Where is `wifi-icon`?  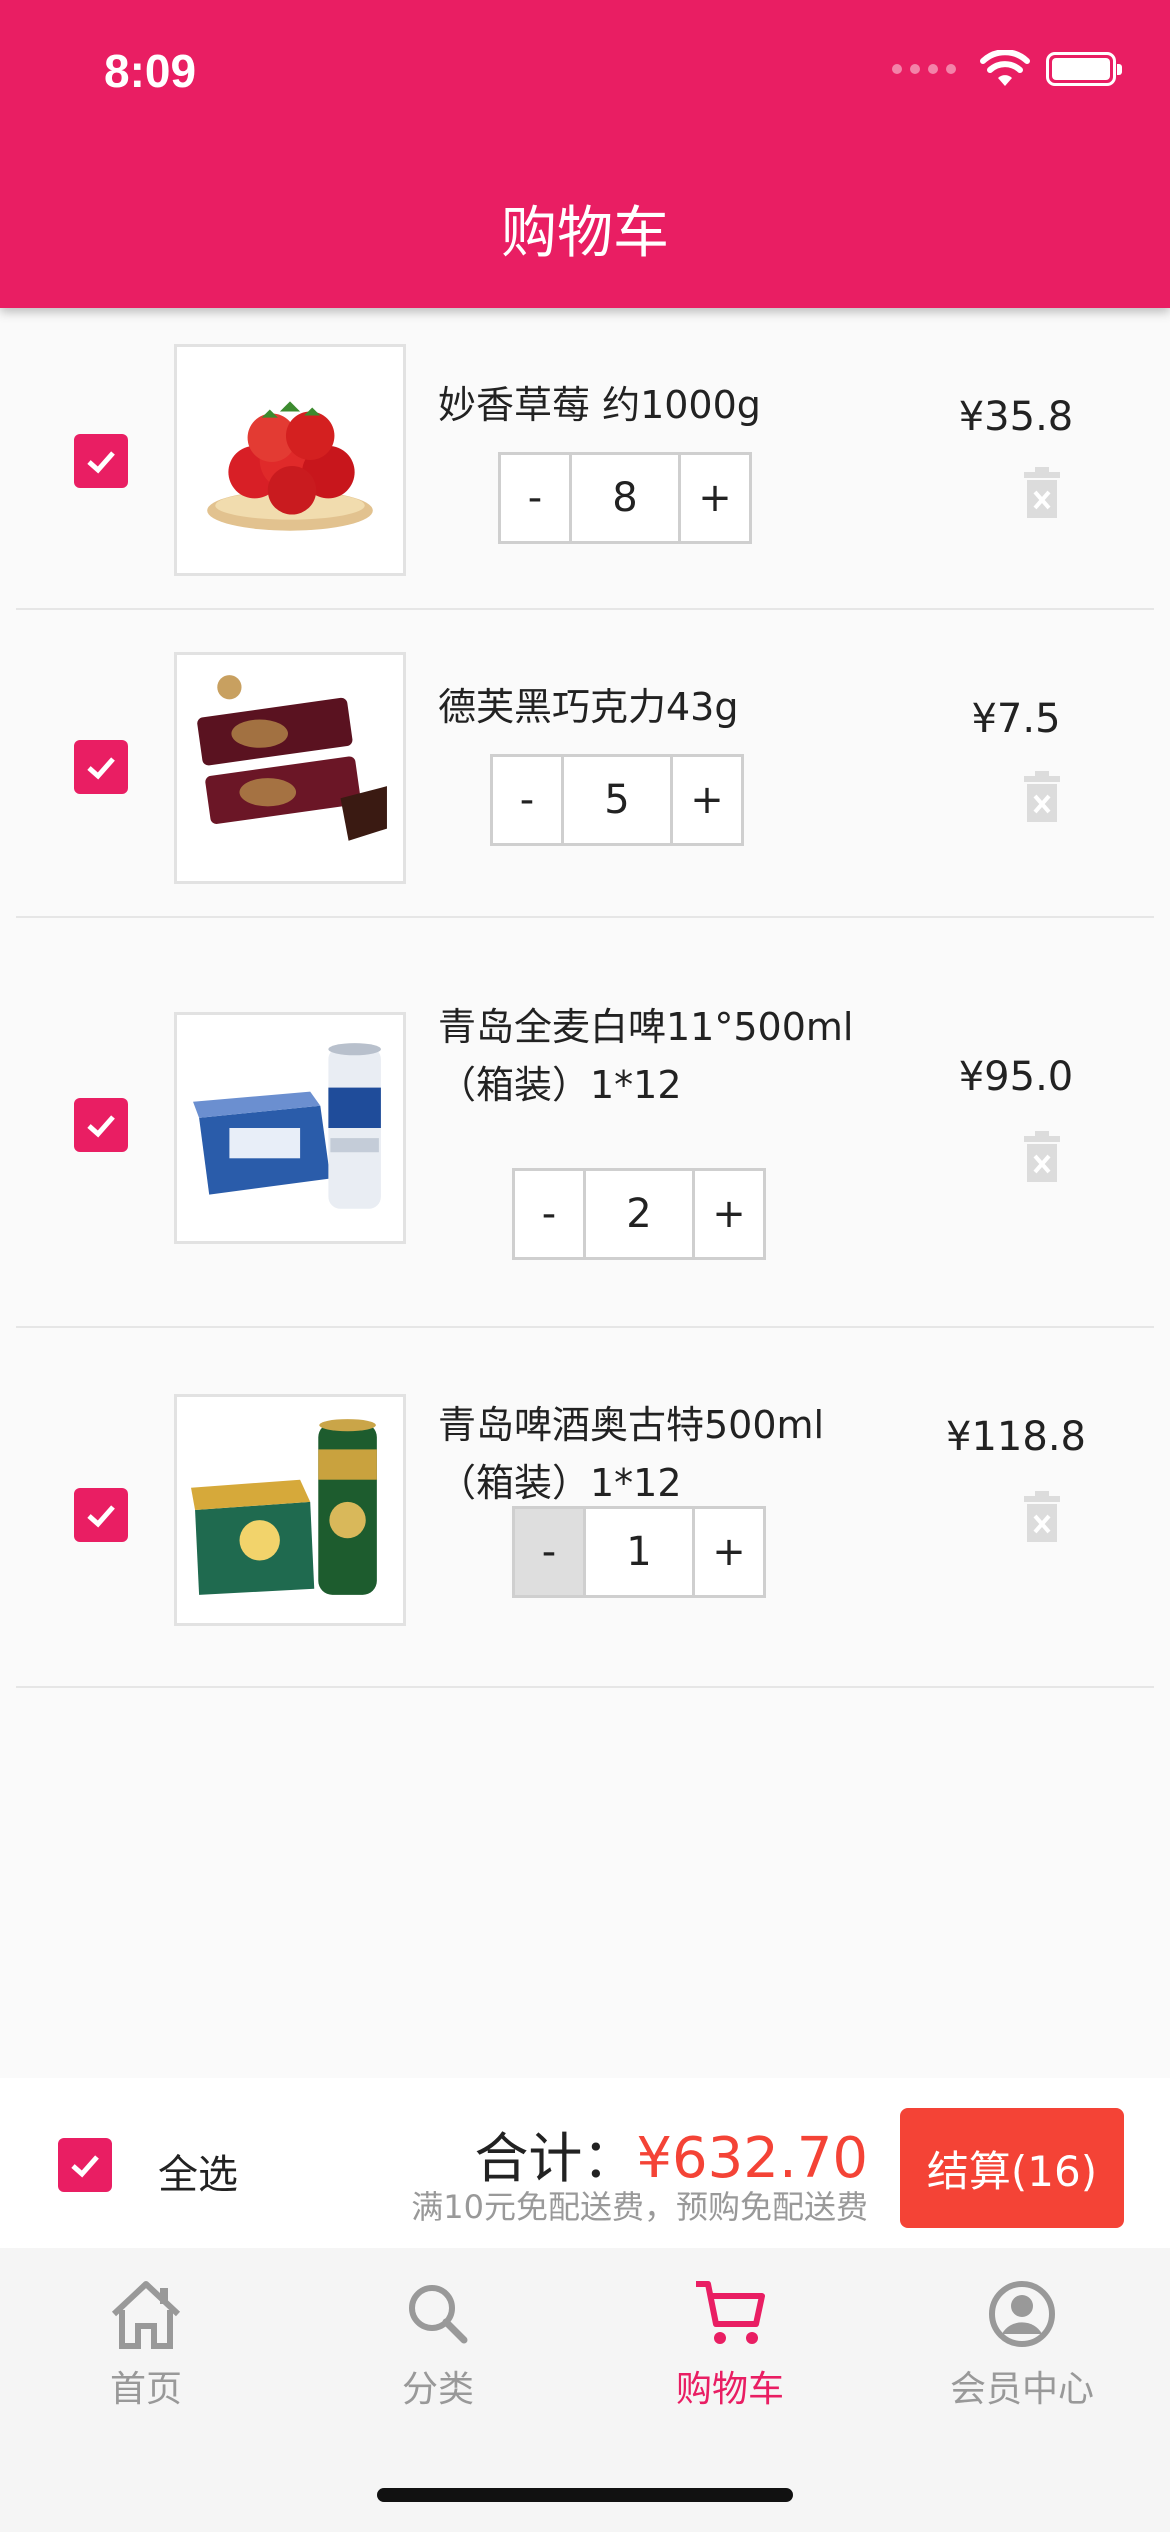 wifi-icon is located at coordinates (1005, 68).